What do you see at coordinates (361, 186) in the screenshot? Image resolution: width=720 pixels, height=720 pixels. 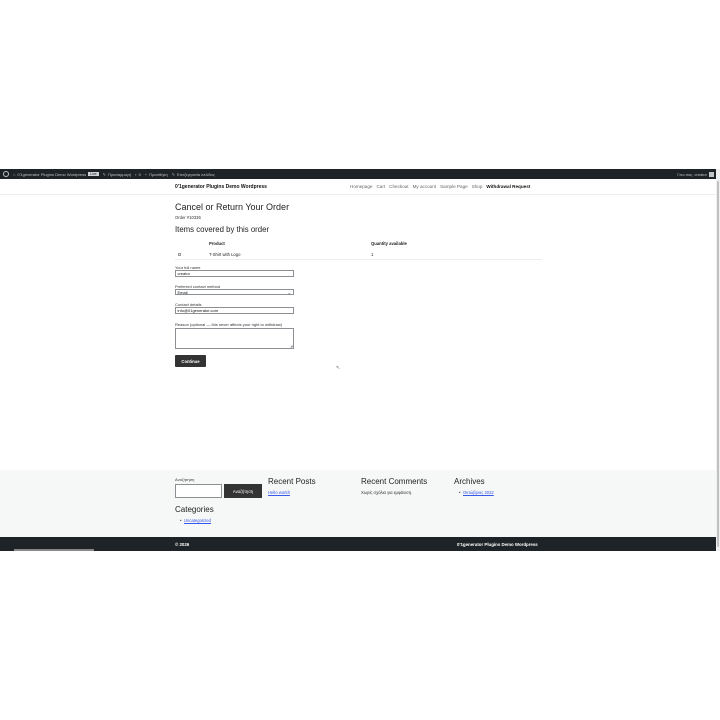 I see `nav-item-homepage: Homepage` at bounding box center [361, 186].